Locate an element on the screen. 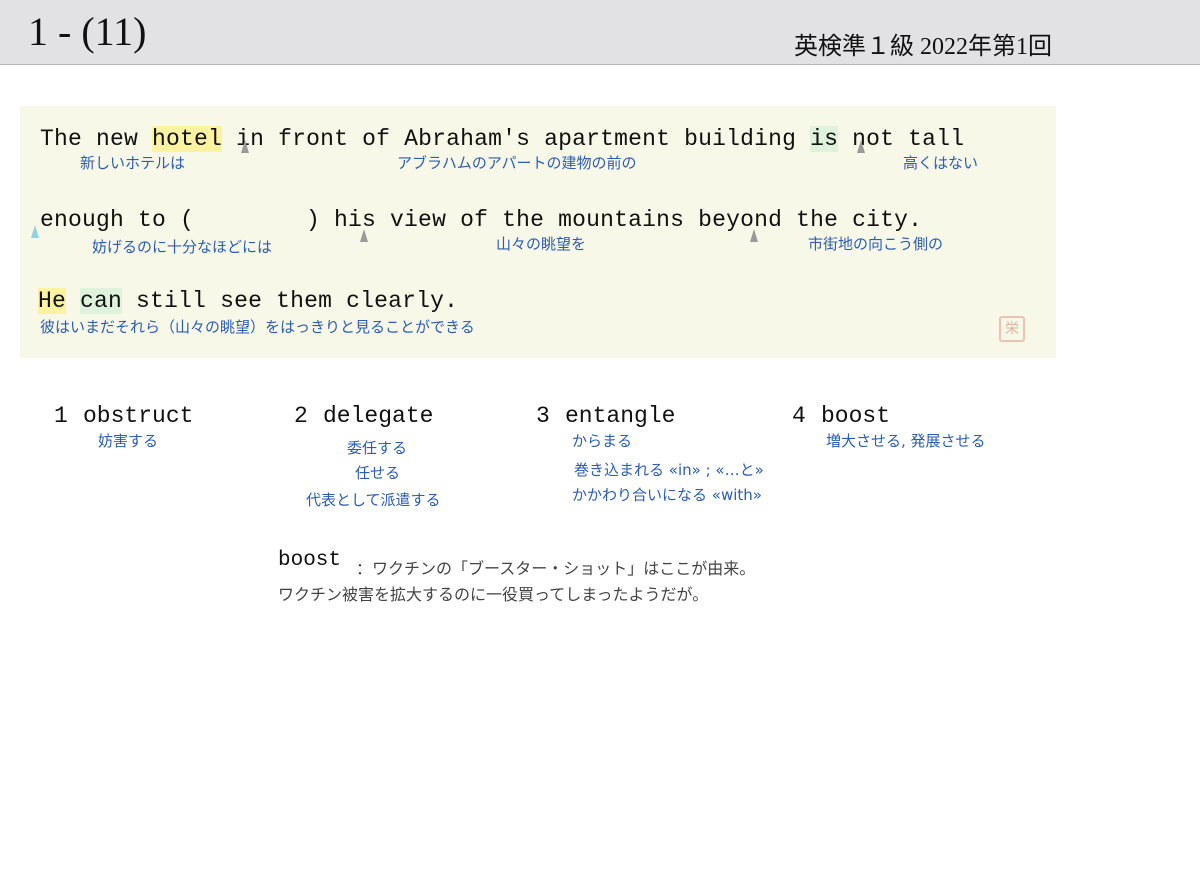 This screenshot has width=1200, height=880. slide-number: 1 - (11) is located at coordinates (87, 31).